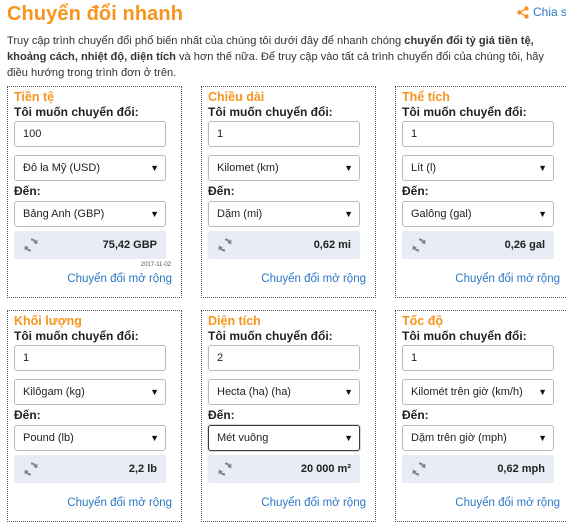 This screenshot has height=522, width=566. What do you see at coordinates (549, 12) in the screenshot?
I see `share-label: Chia s` at bounding box center [549, 12].